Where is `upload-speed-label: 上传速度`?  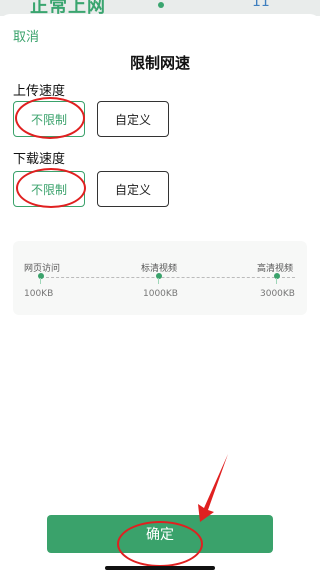 upload-speed-label: 上传速度 is located at coordinates (39, 91).